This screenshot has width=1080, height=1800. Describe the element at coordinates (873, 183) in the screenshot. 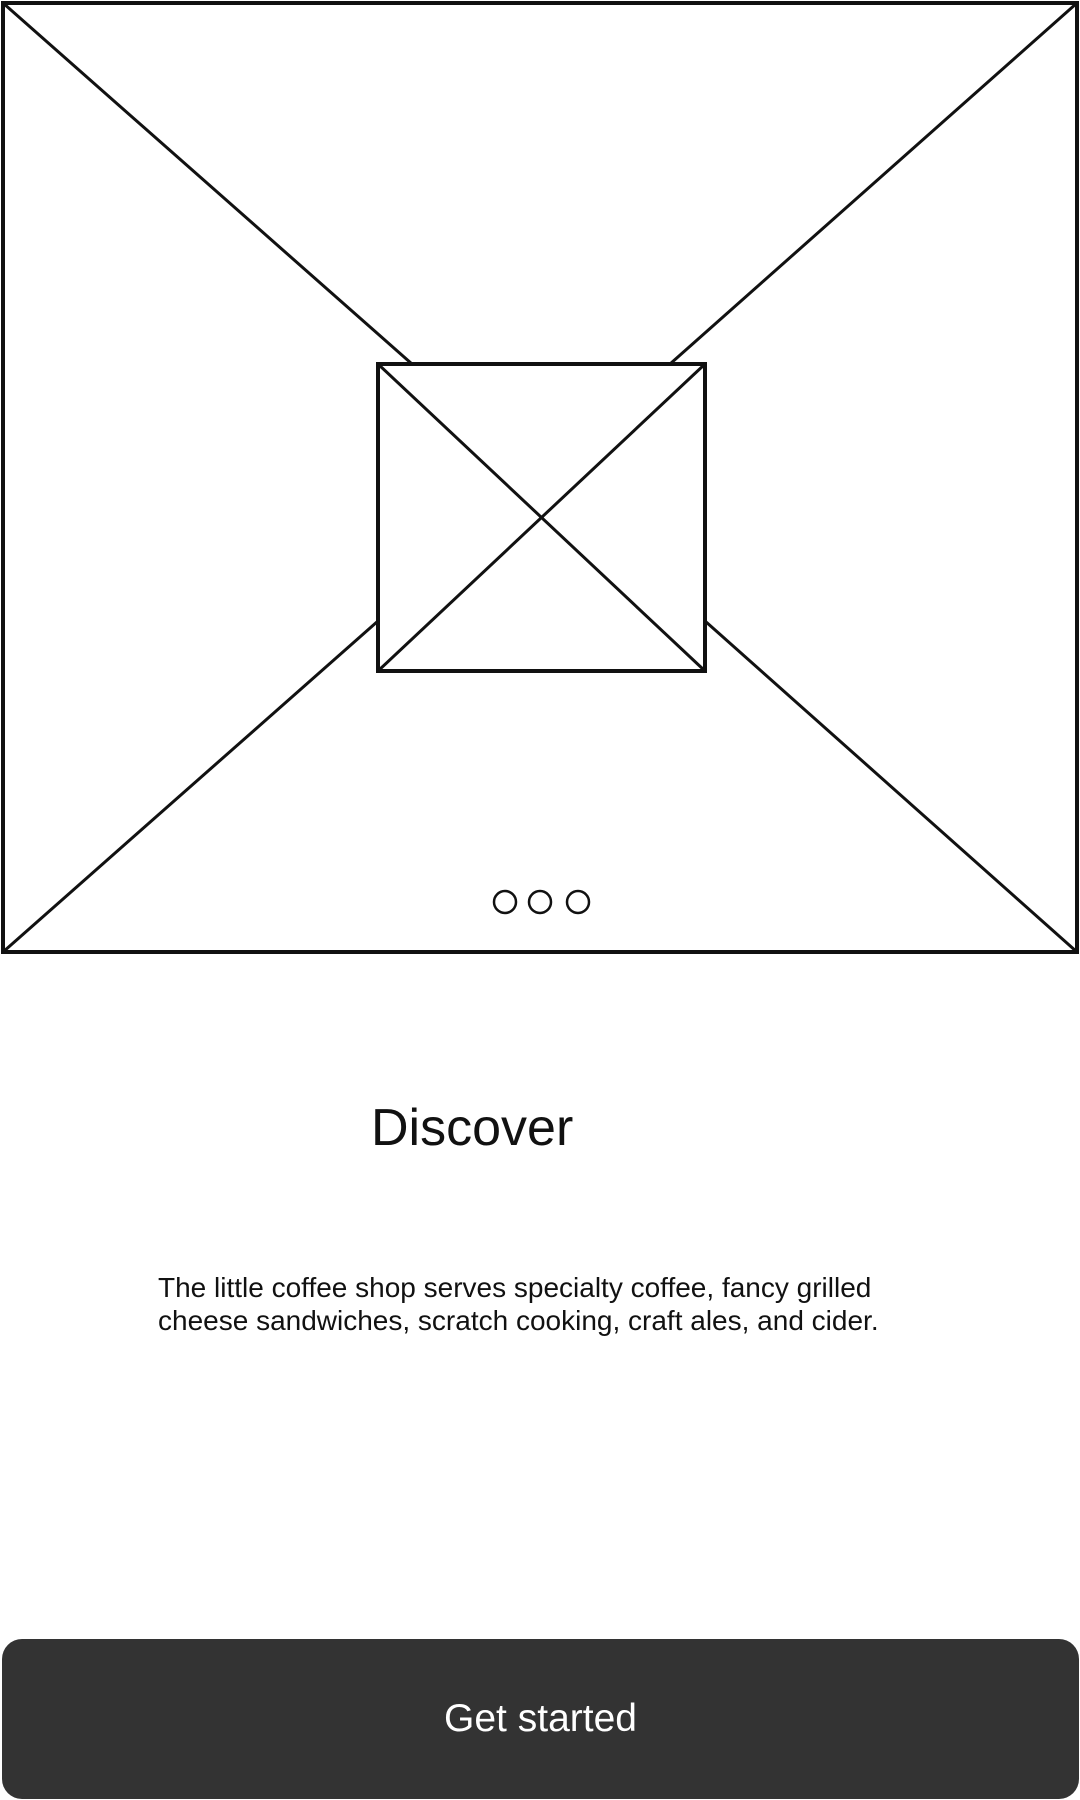

I see `diagonal-top-right` at that location.